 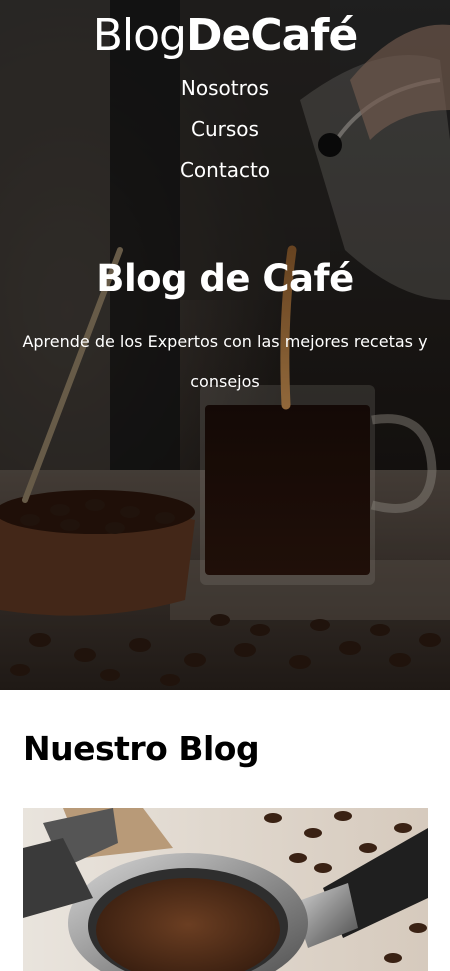 What do you see at coordinates (271, 35) in the screenshot?
I see `logo-bold-text: DeCafé` at bounding box center [271, 35].